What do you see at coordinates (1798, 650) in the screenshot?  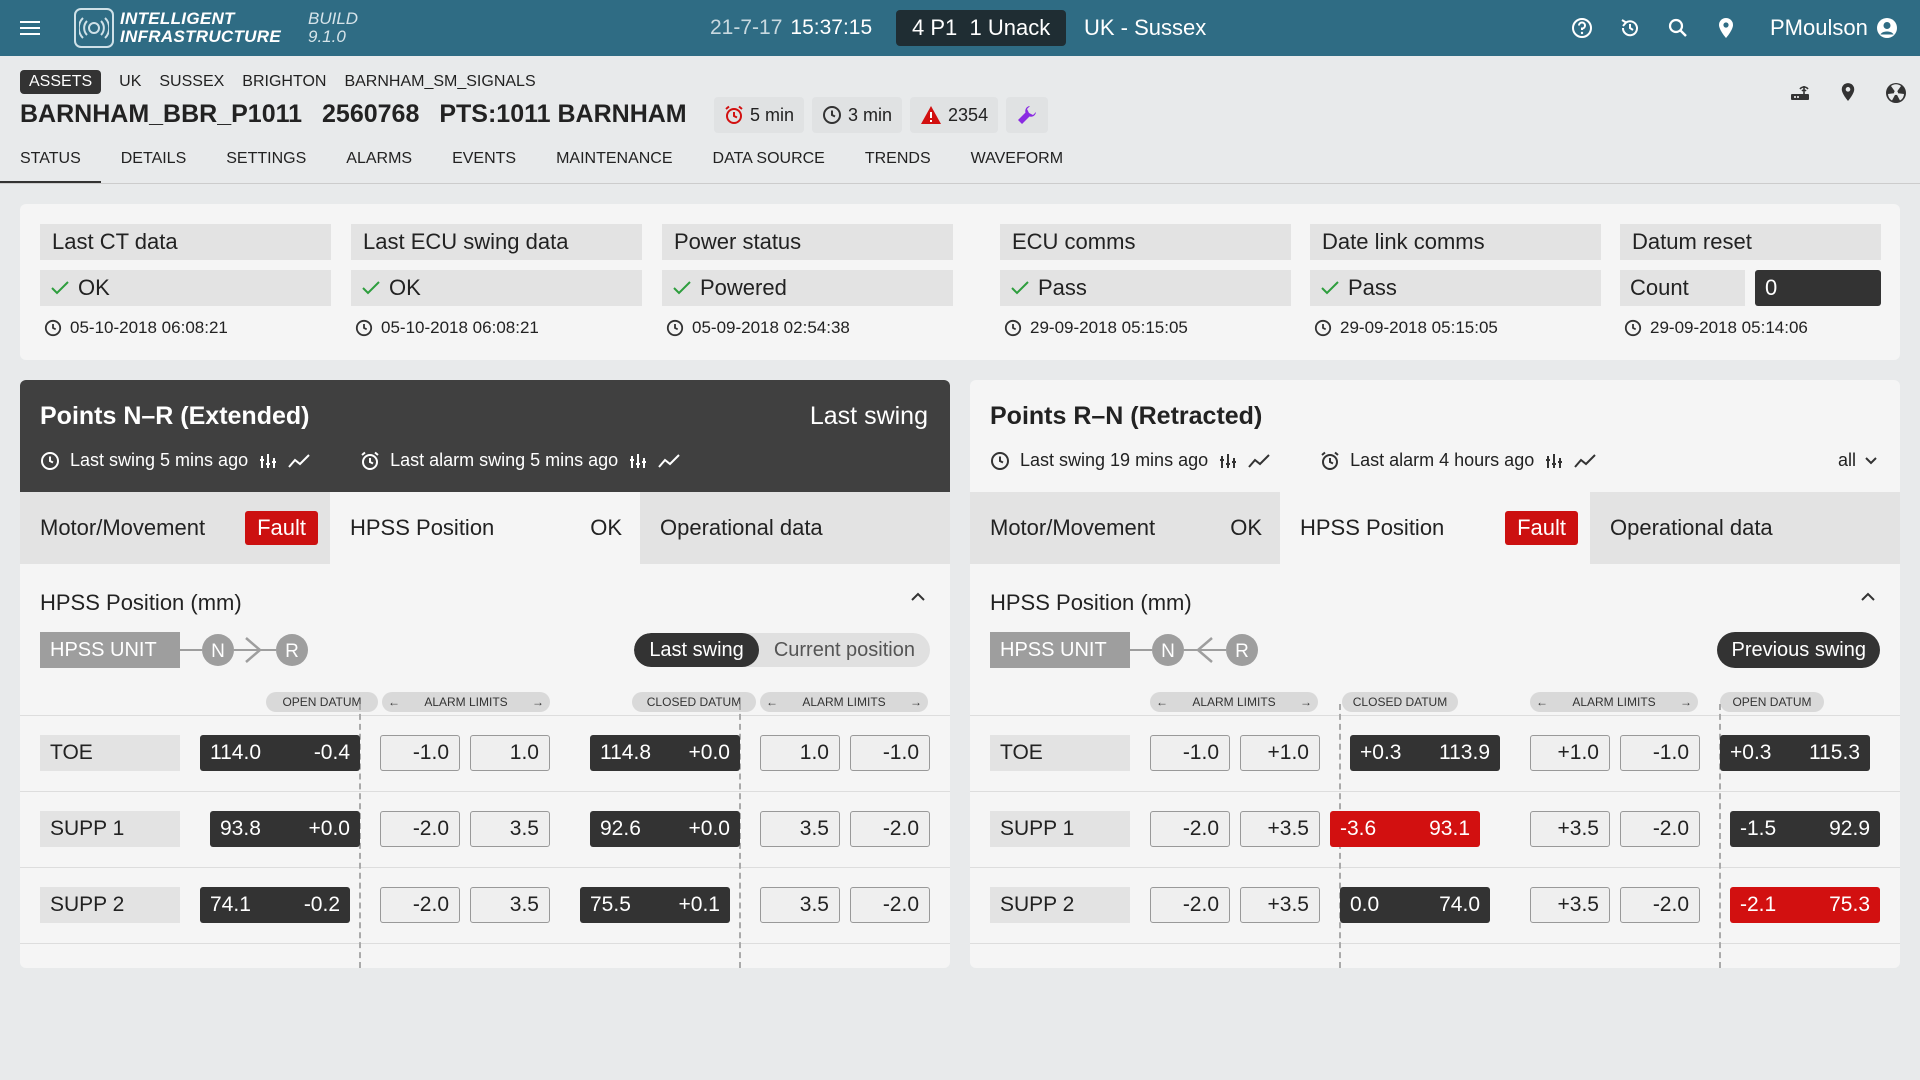 I see `previous-swing-button: Previous swing` at bounding box center [1798, 650].